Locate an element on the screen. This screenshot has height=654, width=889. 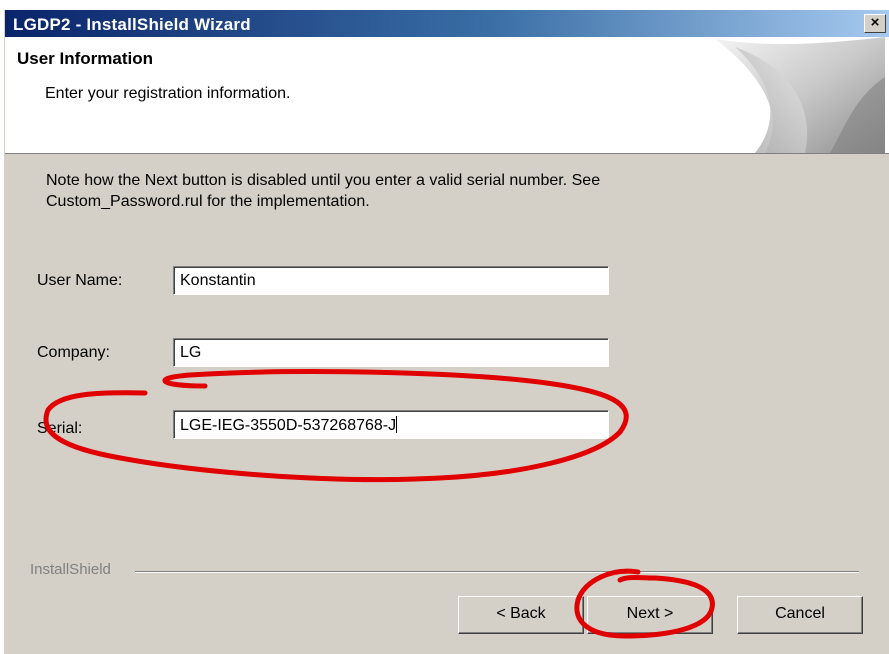
company-value: LG is located at coordinates (191, 352).